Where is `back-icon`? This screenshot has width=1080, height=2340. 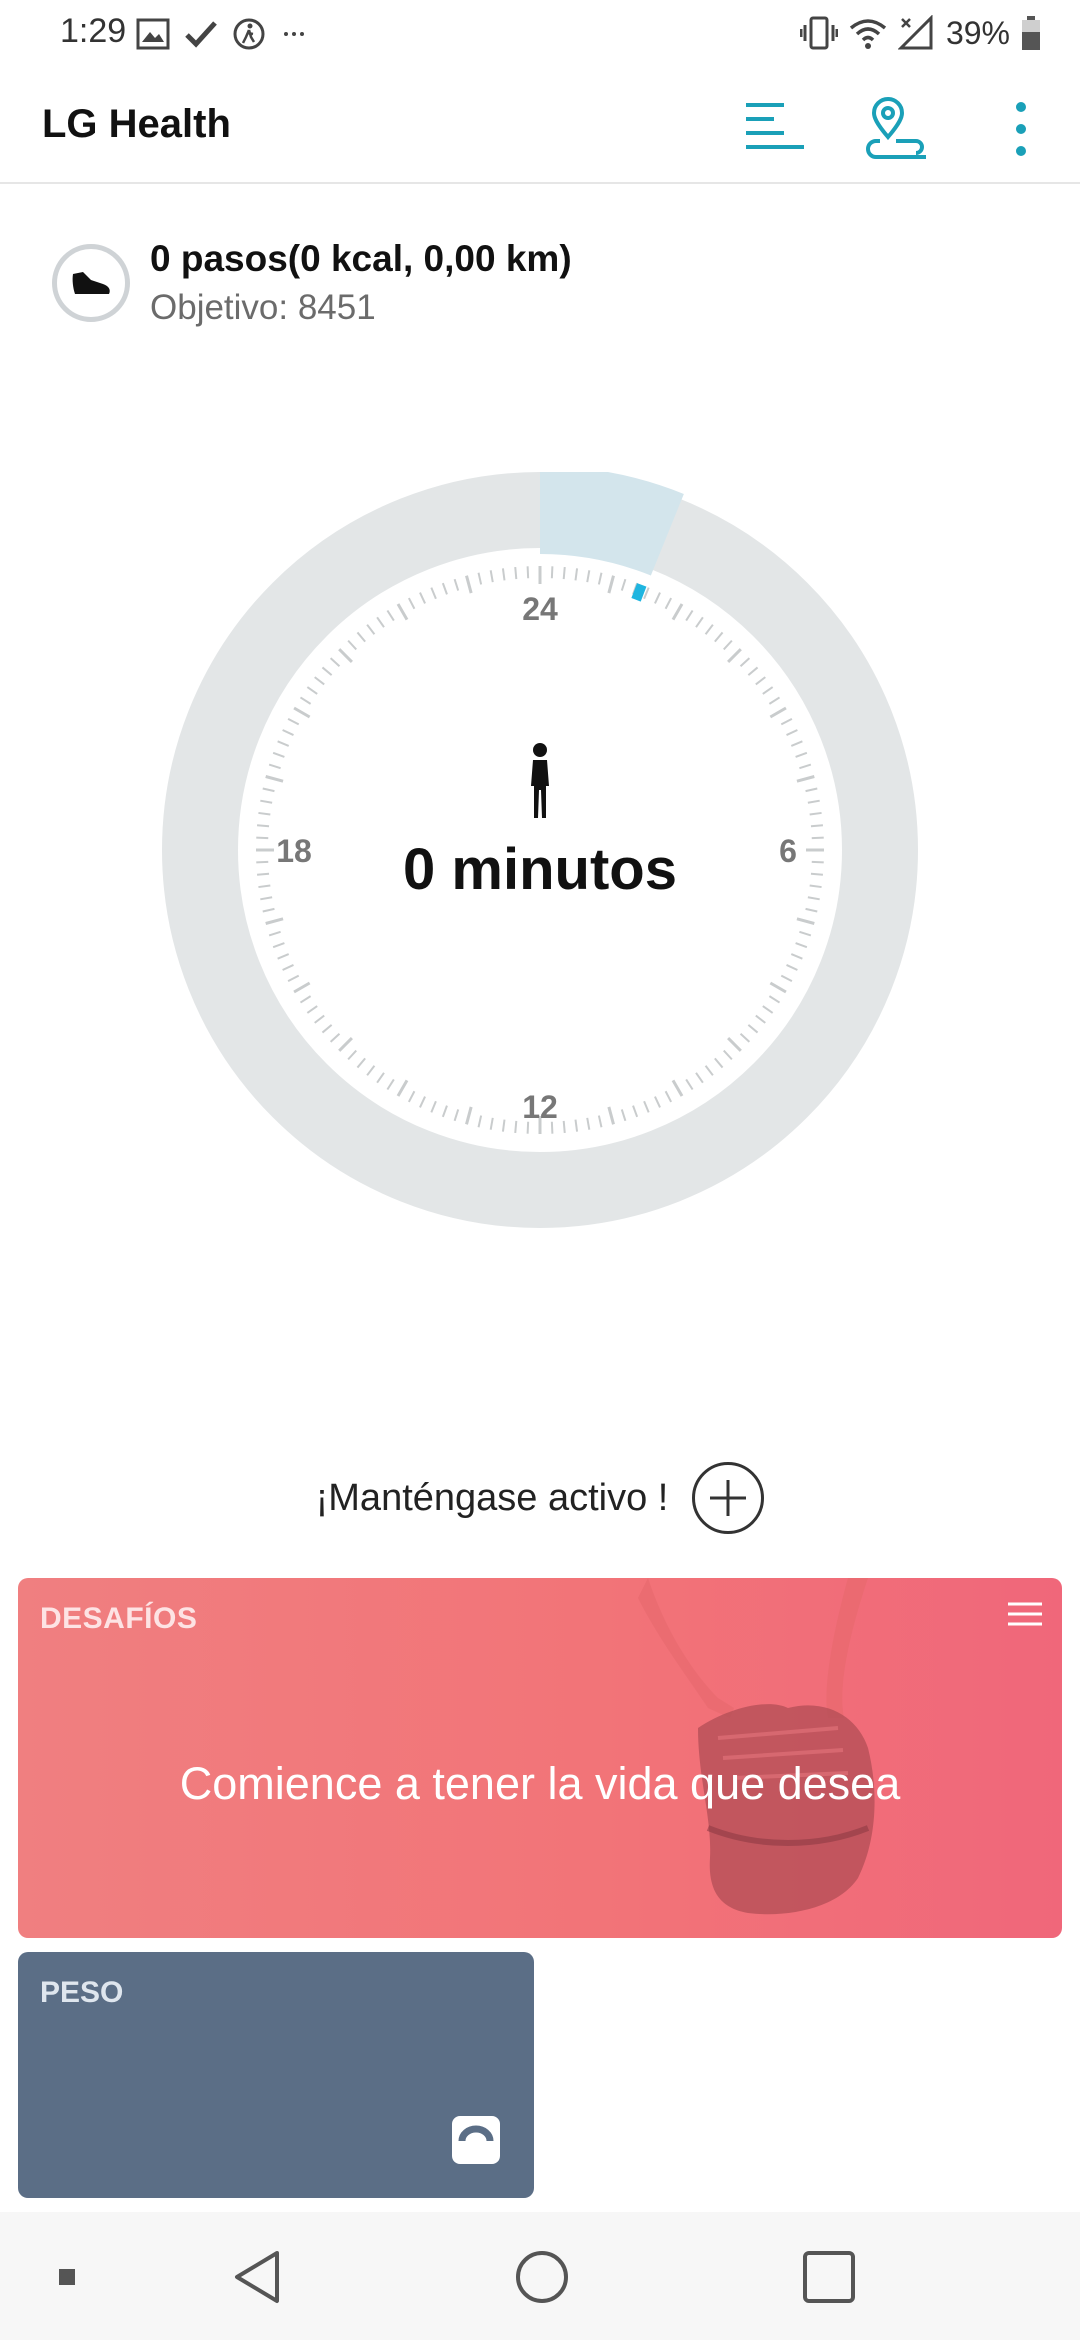 back-icon is located at coordinates (257, 2277).